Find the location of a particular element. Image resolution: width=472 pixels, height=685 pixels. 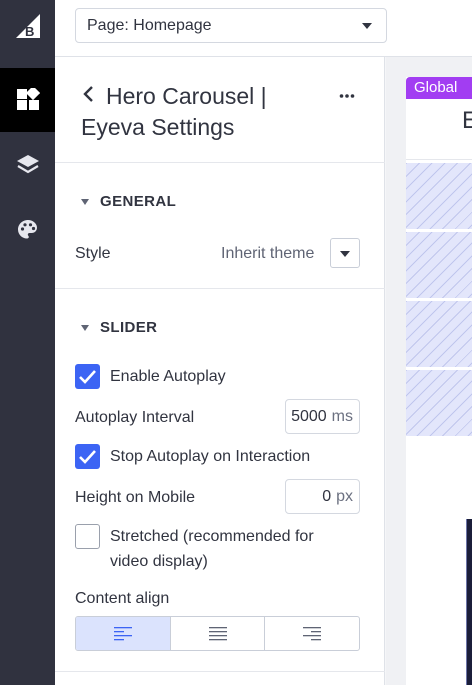

content-align-label: Content align is located at coordinates (122, 598).